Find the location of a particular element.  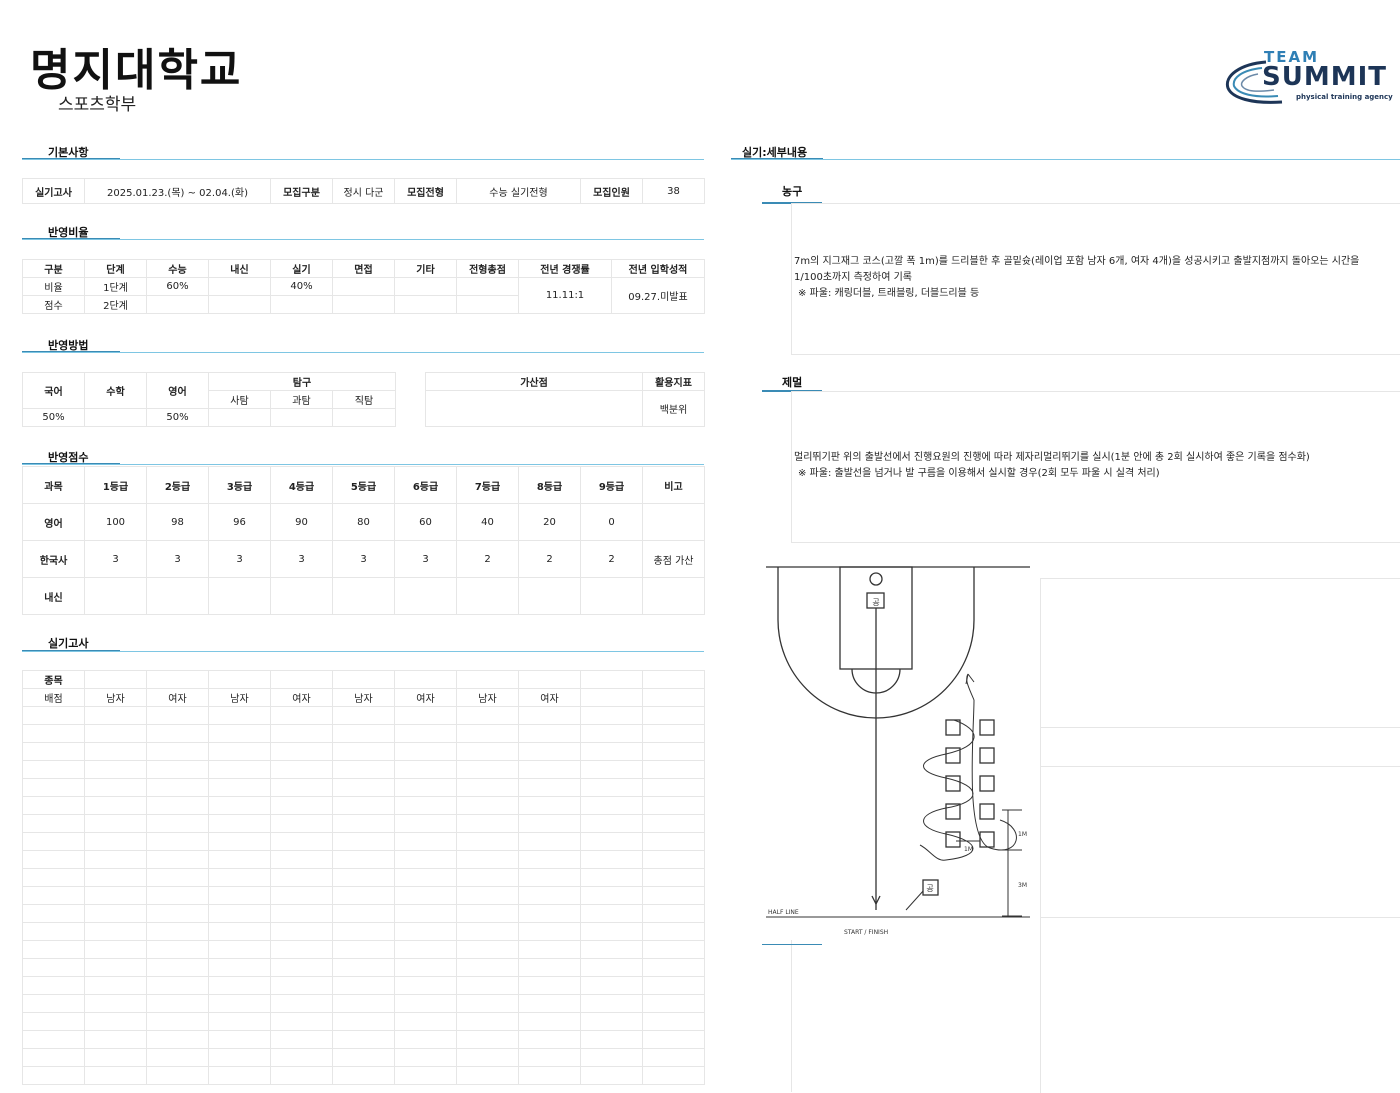

score-cell: 영어 is located at coordinates (53, 522).